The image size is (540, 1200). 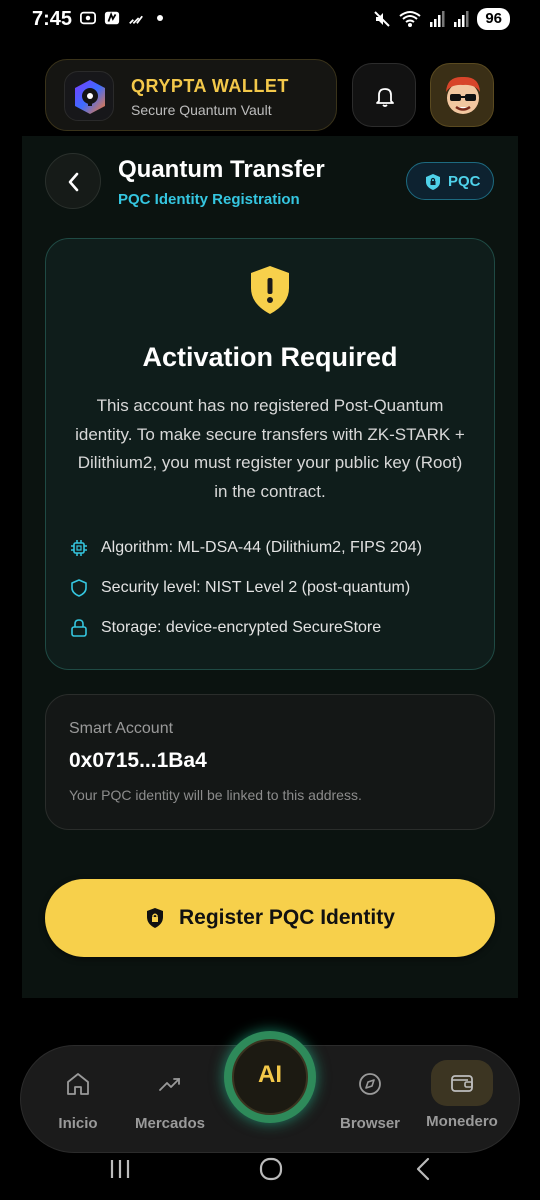 What do you see at coordinates (271, 1169) in the screenshot?
I see `home-button-icon` at bounding box center [271, 1169].